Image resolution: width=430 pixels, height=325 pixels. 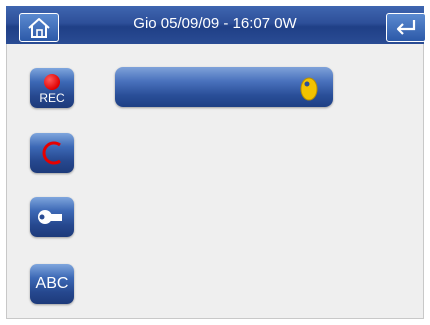 I want to click on header-title: Gio 05/09/09 - 16:07 0W, so click(x=215, y=23).